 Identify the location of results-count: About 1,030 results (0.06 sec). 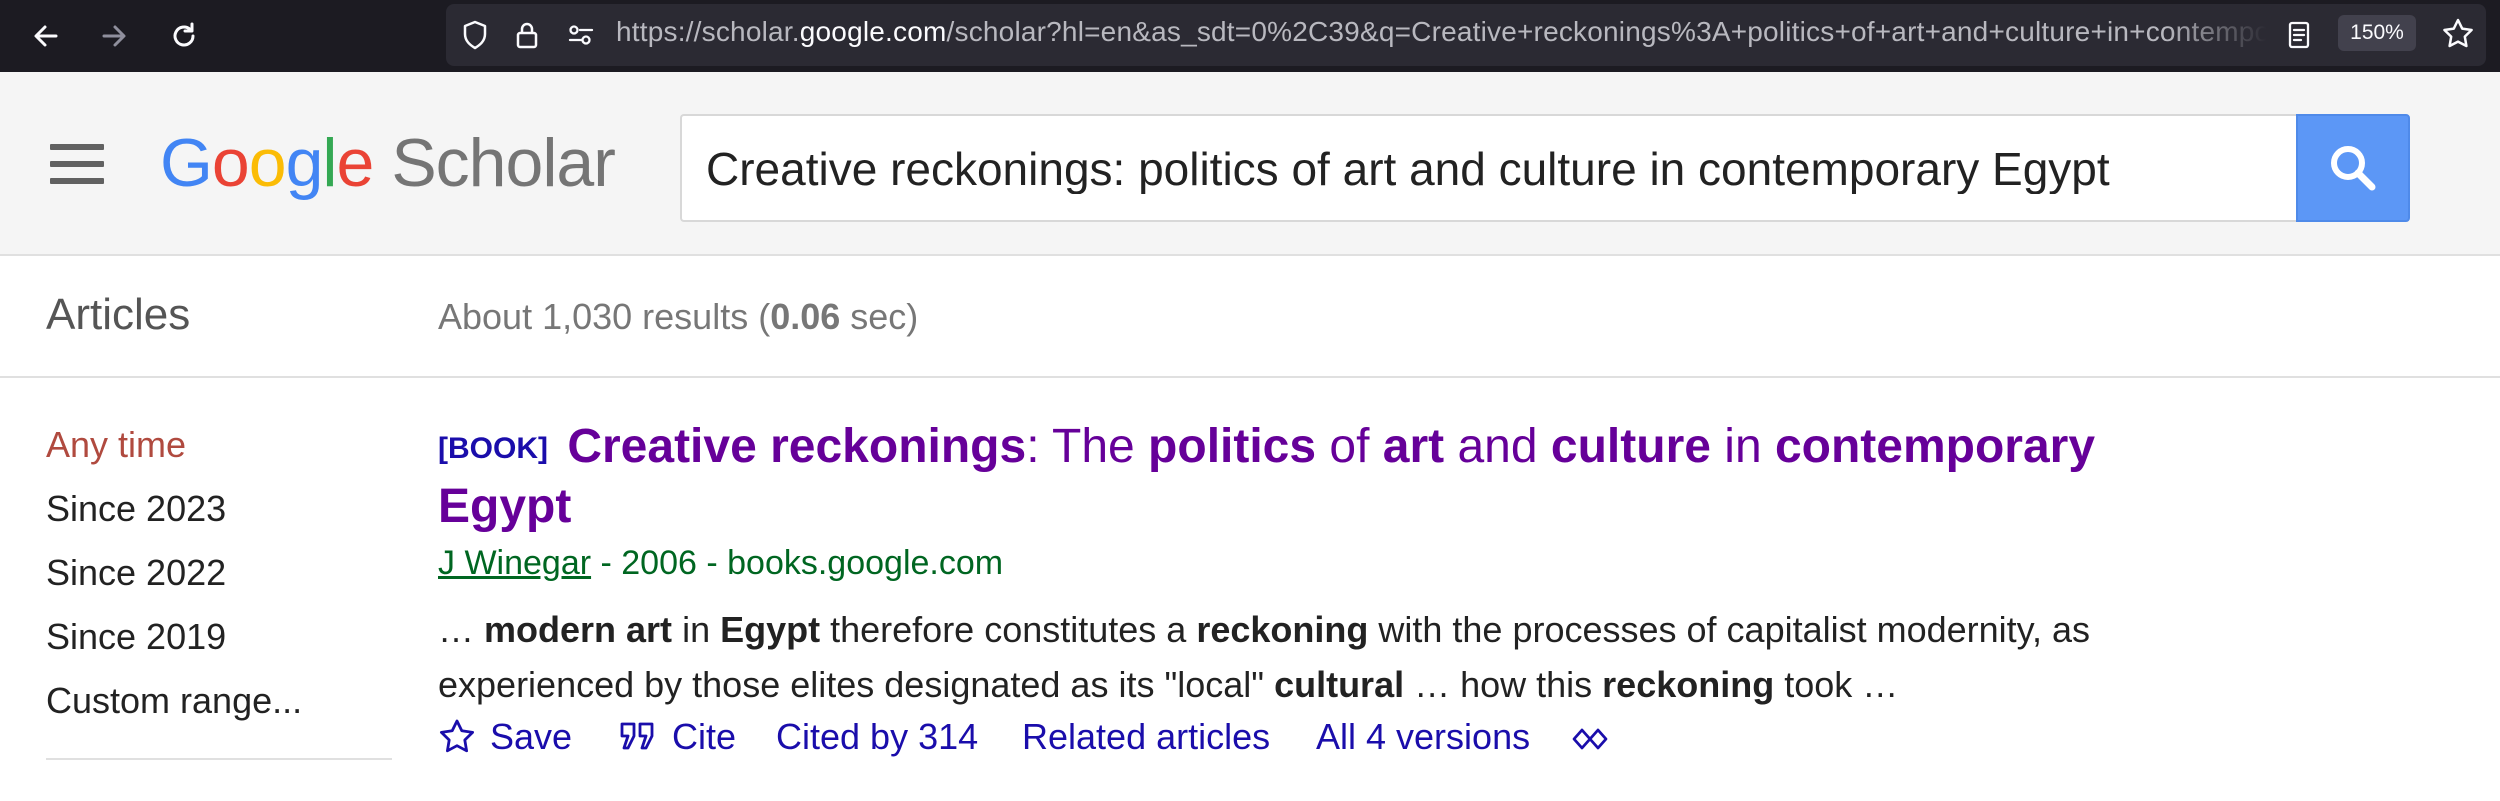
(678, 316).